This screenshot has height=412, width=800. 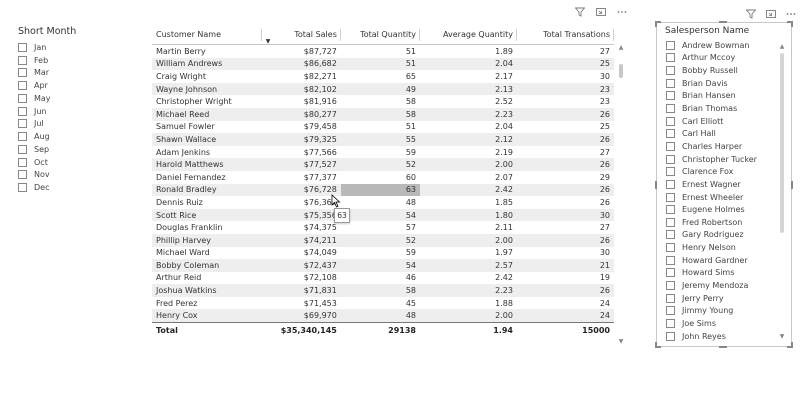 I want to click on slicer-item: Joe Sims, so click(x=725, y=323).